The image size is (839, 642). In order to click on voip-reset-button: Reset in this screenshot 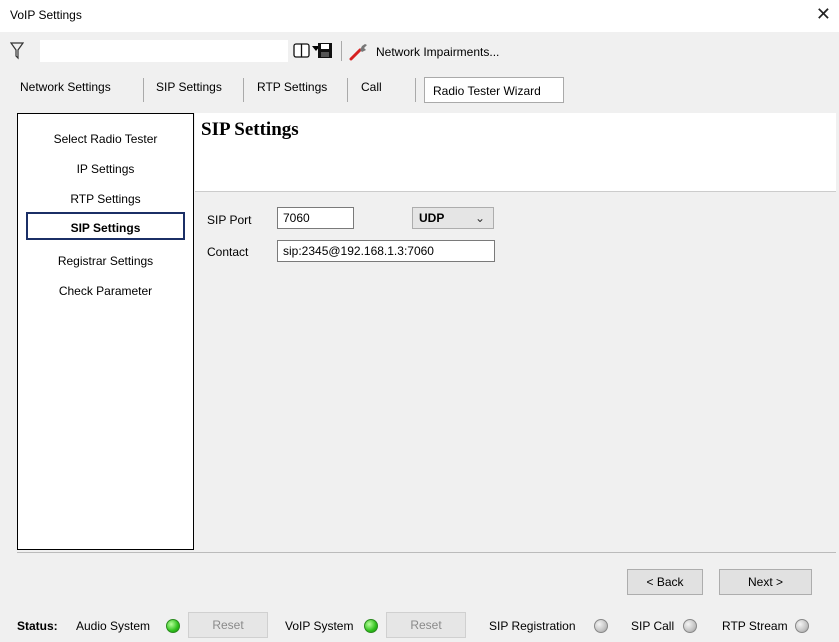, I will do `click(426, 625)`.